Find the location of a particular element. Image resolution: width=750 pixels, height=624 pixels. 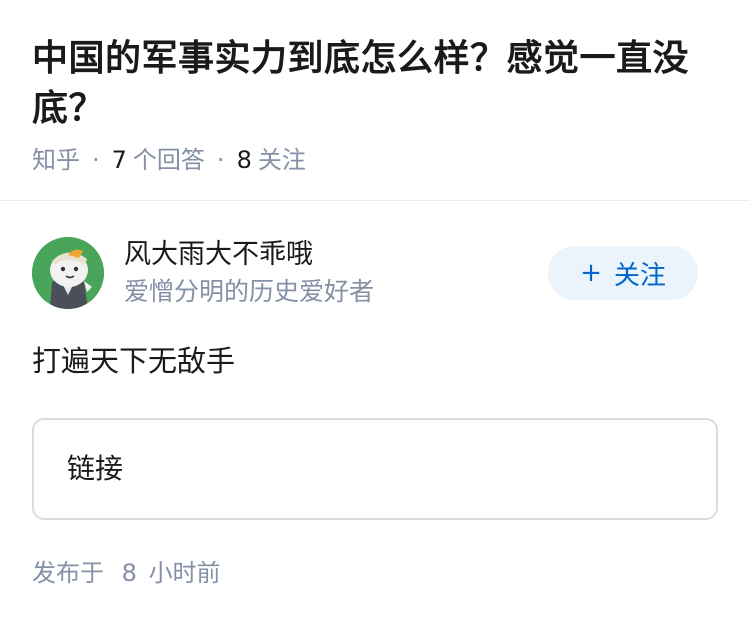

avatar is located at coordinates (68, 273).